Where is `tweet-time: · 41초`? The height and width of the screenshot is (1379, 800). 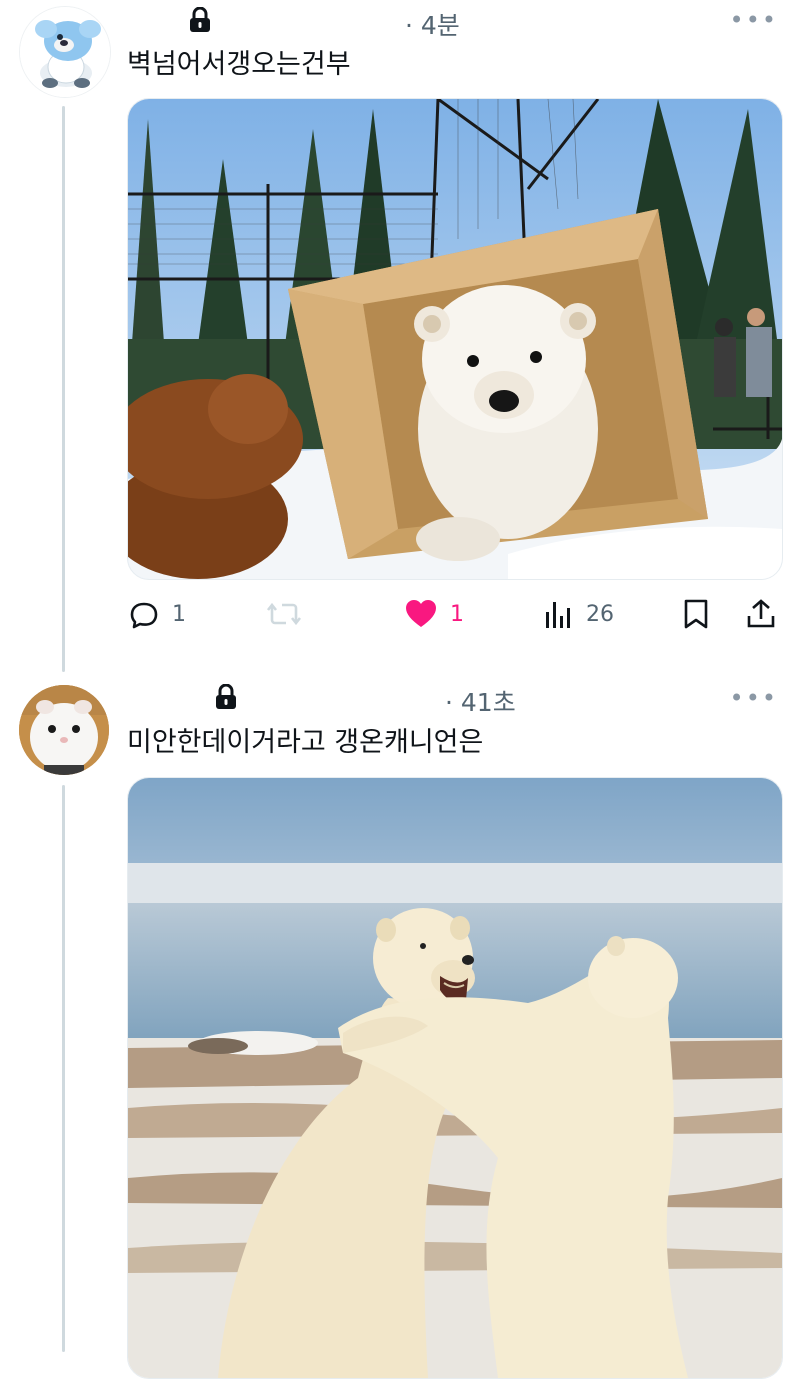 tweet-time: · 41초 is located at coordinates (480, 701).